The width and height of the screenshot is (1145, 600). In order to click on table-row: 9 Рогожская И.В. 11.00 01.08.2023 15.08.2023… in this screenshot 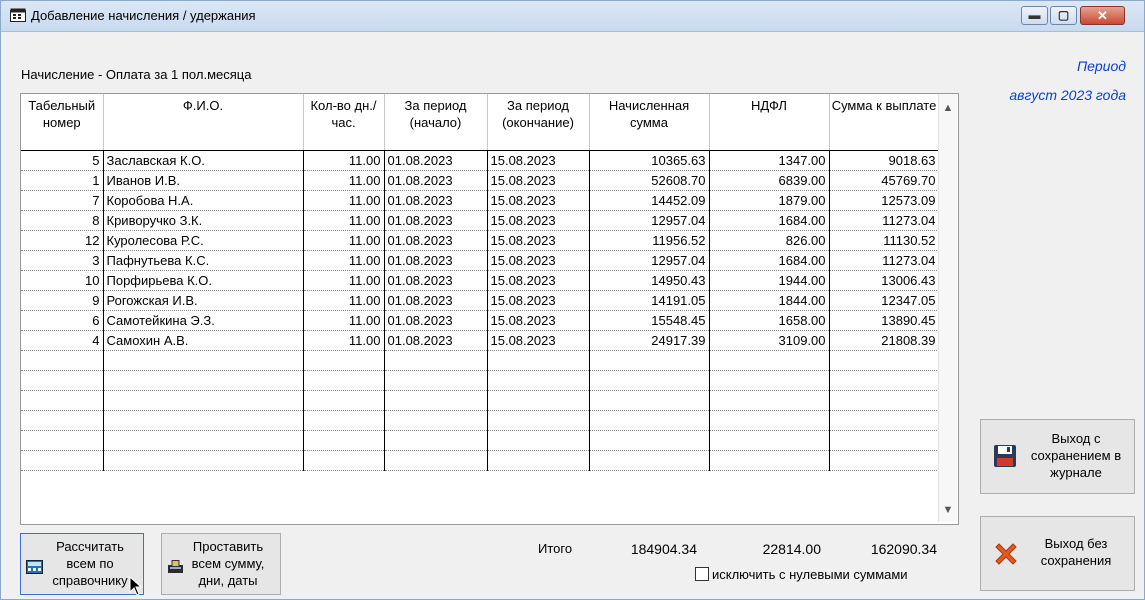, I will do `click(480, 300)`.